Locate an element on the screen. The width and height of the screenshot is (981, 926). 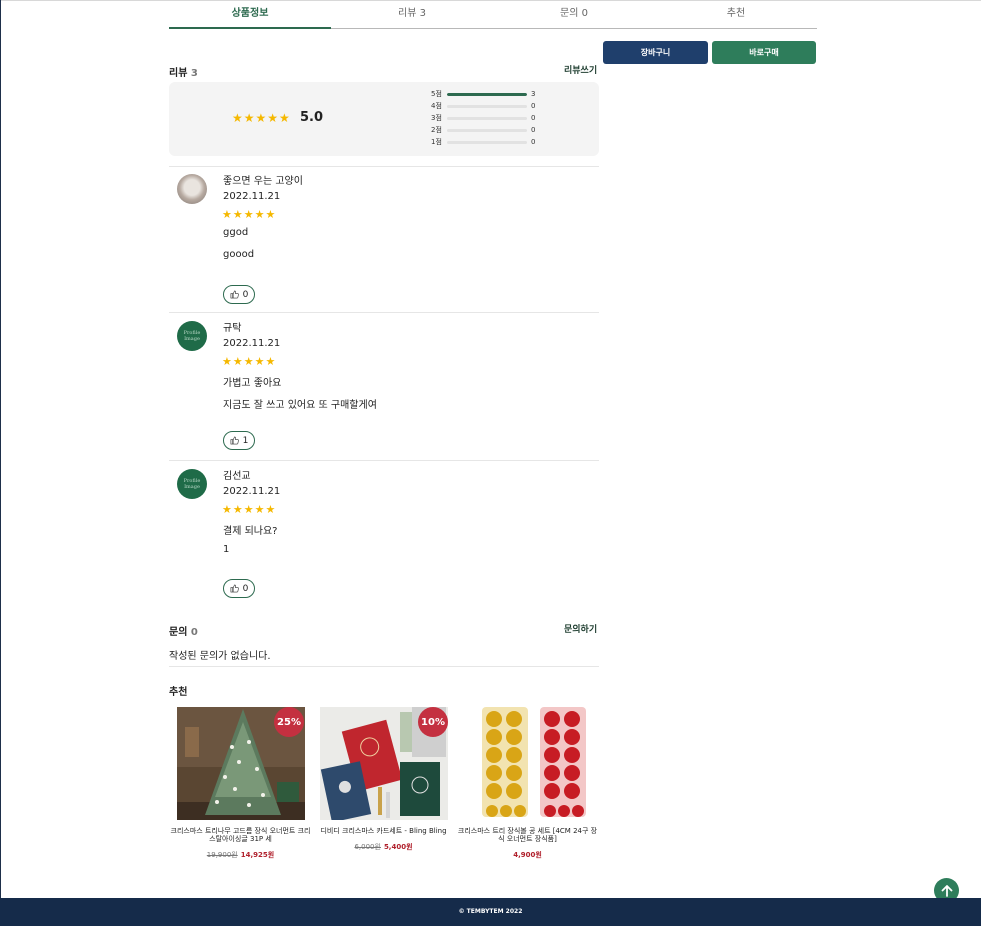
product-name: 크리스마스 트리 장식볼 공 세트 [4CM 24구 장식 오너먼트 장식품] is located at coordinates (527, 835).